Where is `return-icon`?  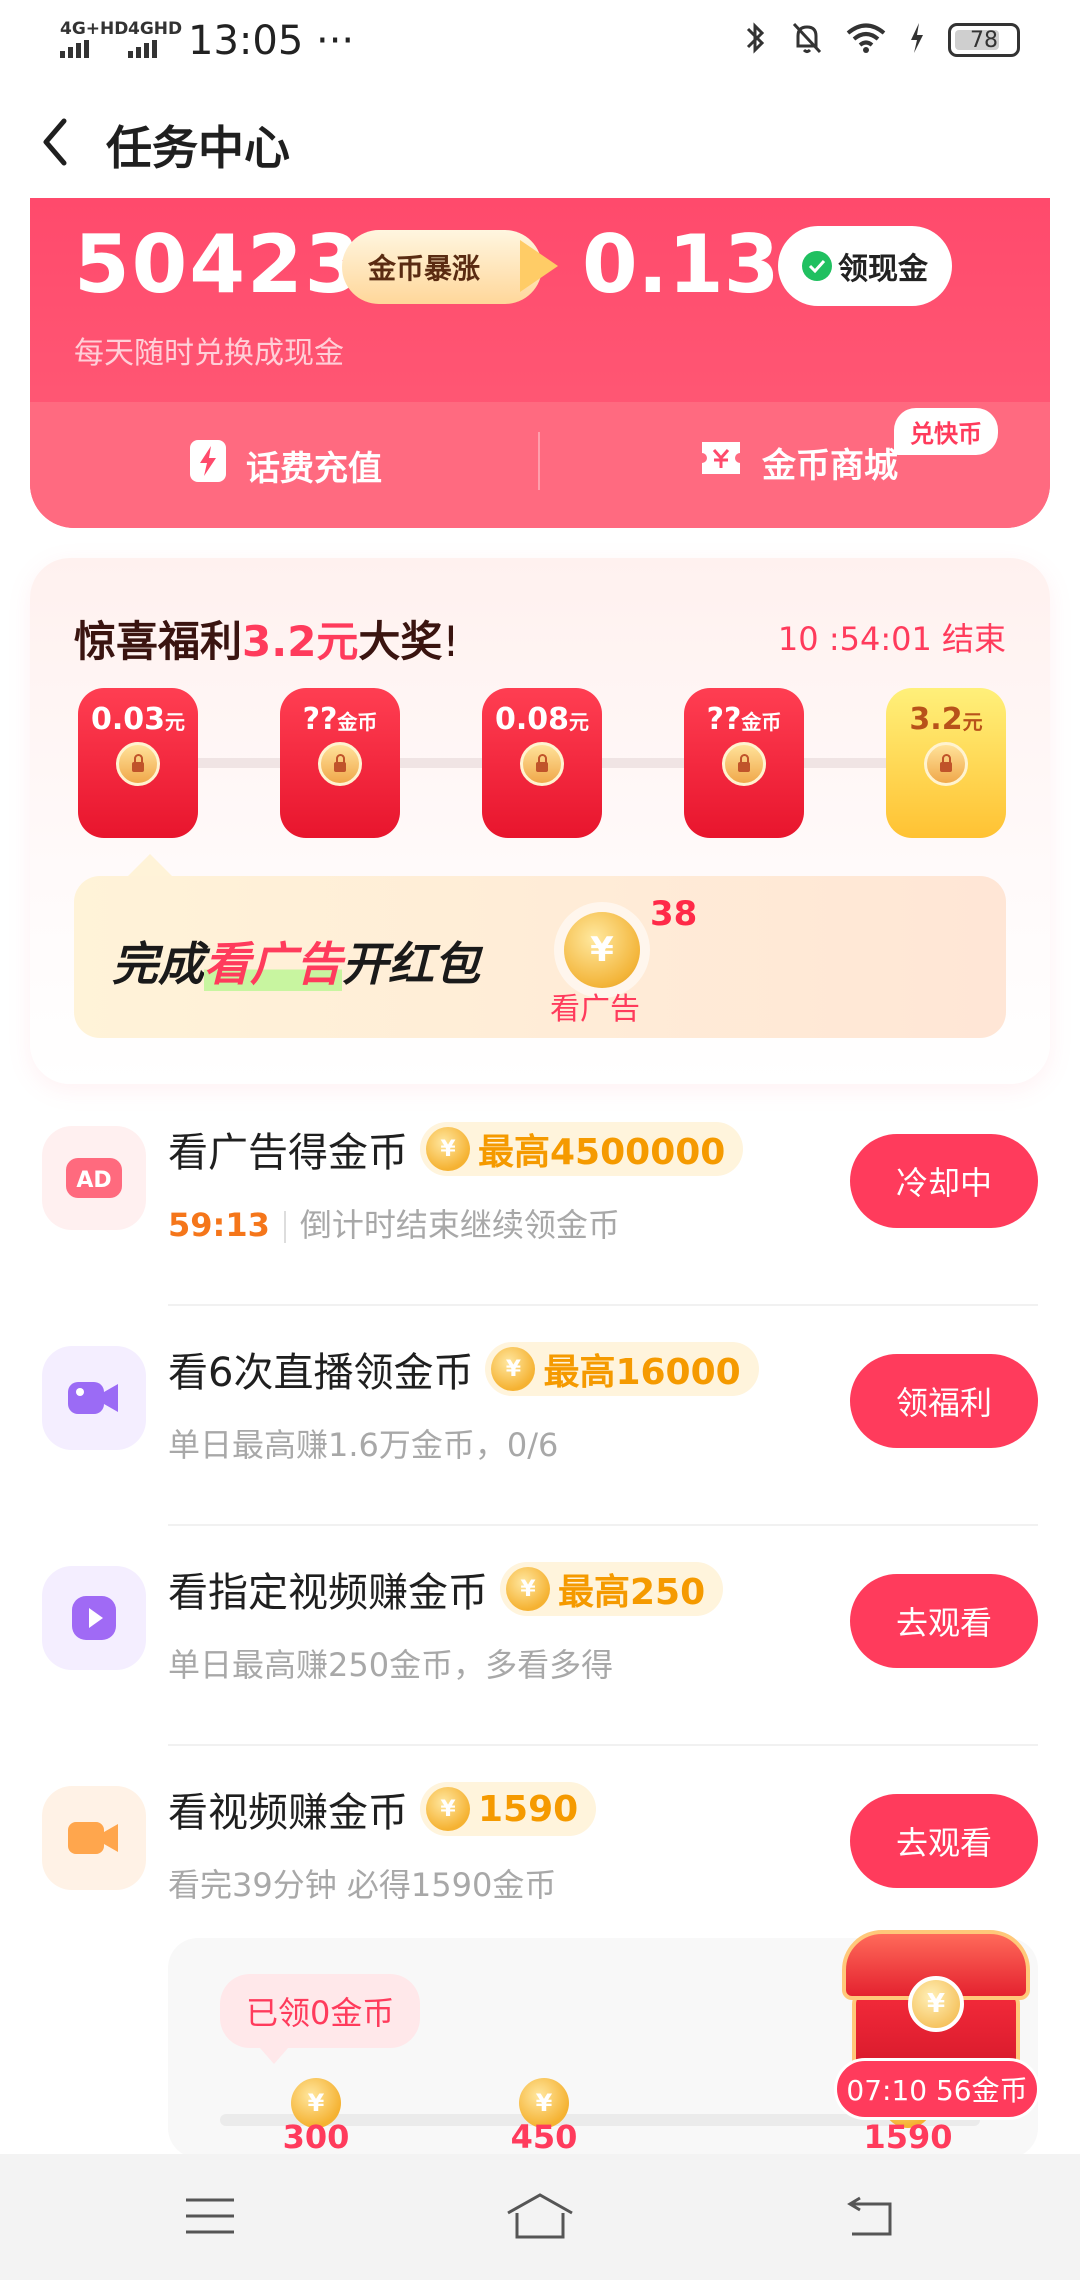
return-icon is located at coordinates (870, 2218).